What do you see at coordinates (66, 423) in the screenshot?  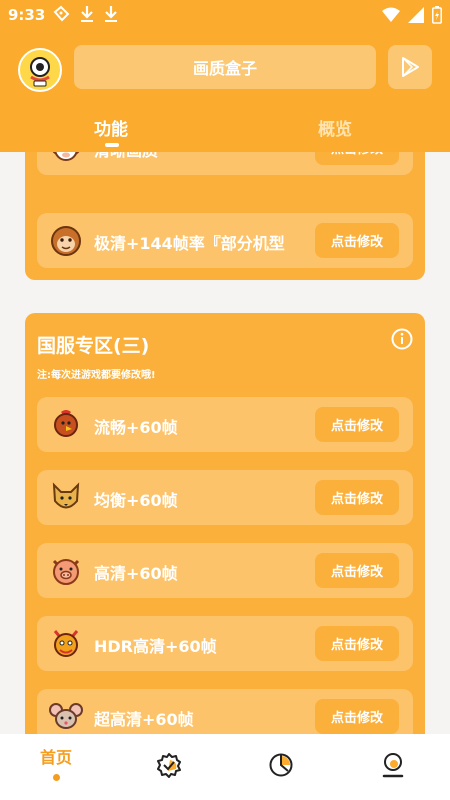 I see `rooster-icon` at bounding box center [66, 423].